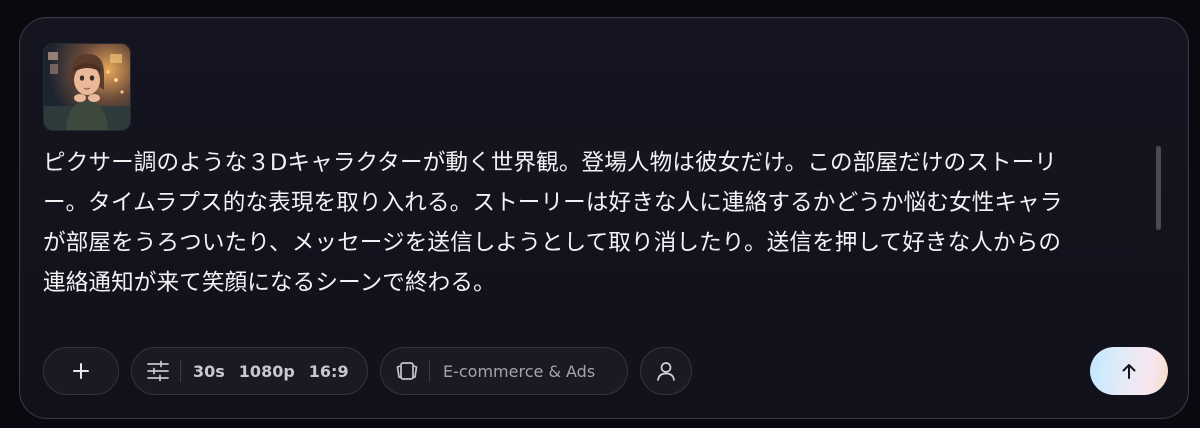 The height and width of the screenshot is (428, 1200). I want to click on attachment-thumbnail, so click(87, 87).